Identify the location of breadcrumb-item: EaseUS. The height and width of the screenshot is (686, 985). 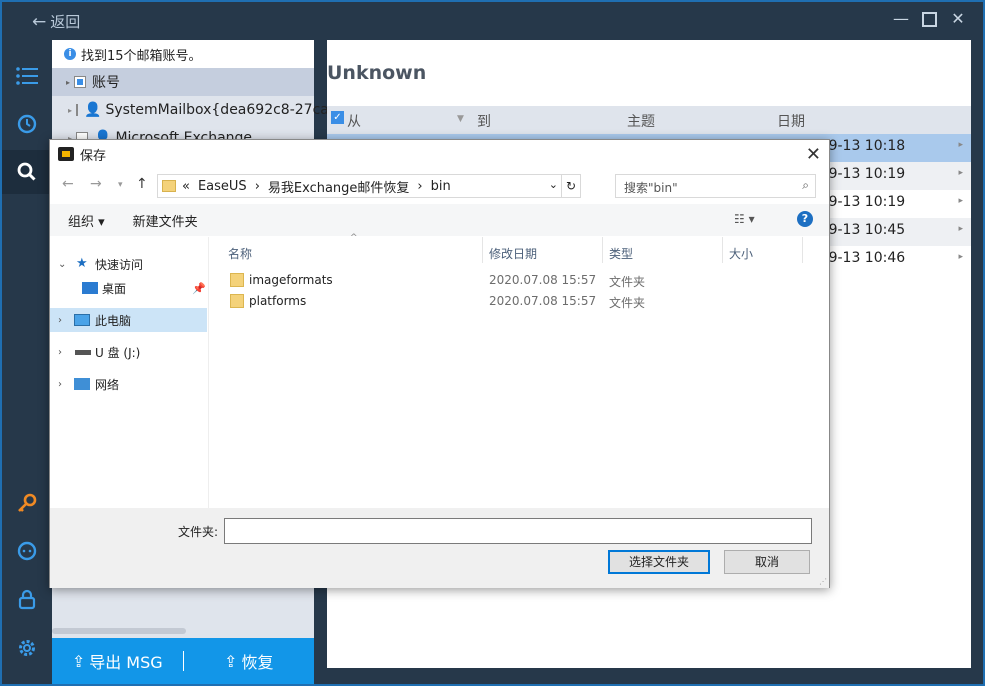
(222, 186).